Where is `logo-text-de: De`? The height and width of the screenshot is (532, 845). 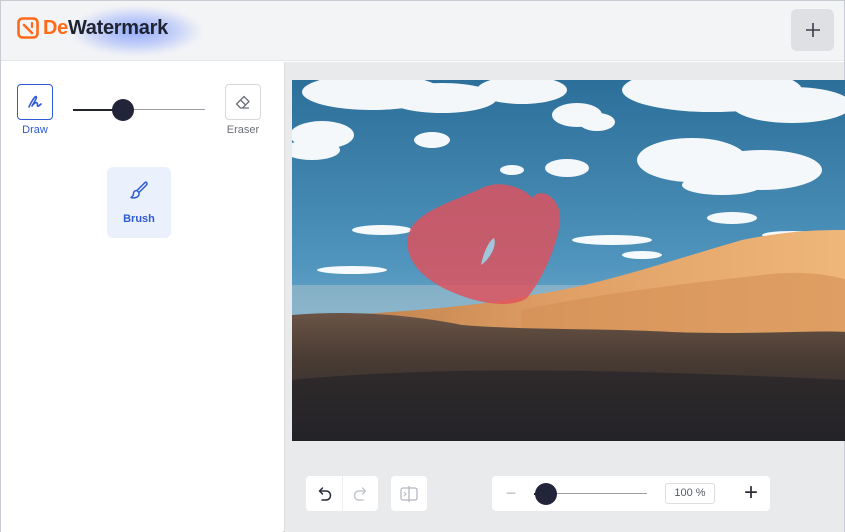 logo-text-de: De is located at coordinates (55, 27).